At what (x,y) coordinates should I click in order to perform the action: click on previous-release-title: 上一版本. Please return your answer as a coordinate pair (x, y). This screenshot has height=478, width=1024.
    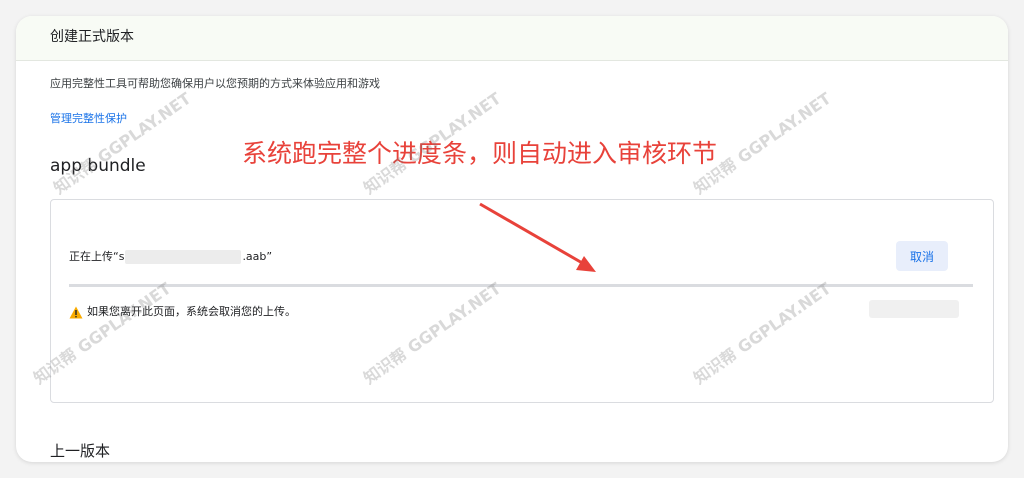
    Looking at the image, I should click on (80, 451).